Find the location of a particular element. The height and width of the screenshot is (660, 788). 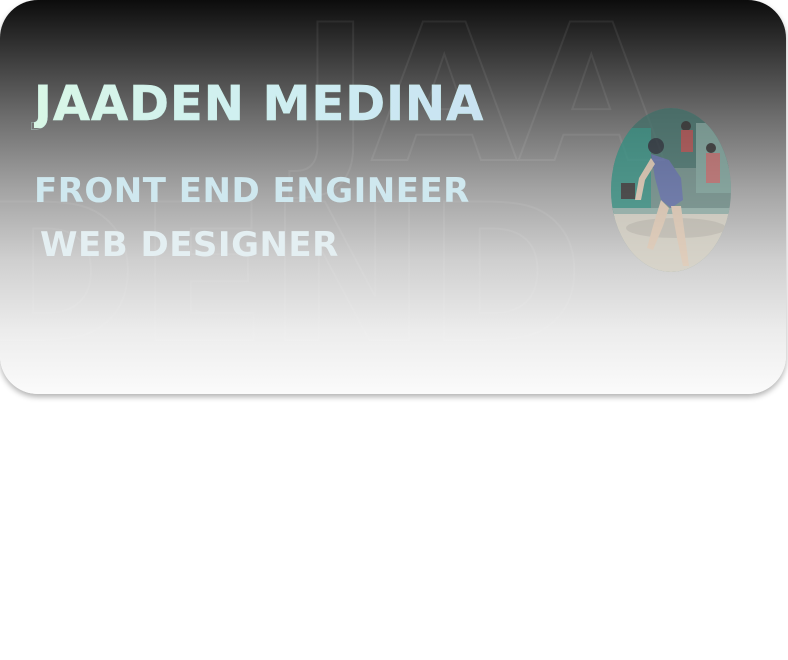

profile-photo is located at coordinates (671, 190).